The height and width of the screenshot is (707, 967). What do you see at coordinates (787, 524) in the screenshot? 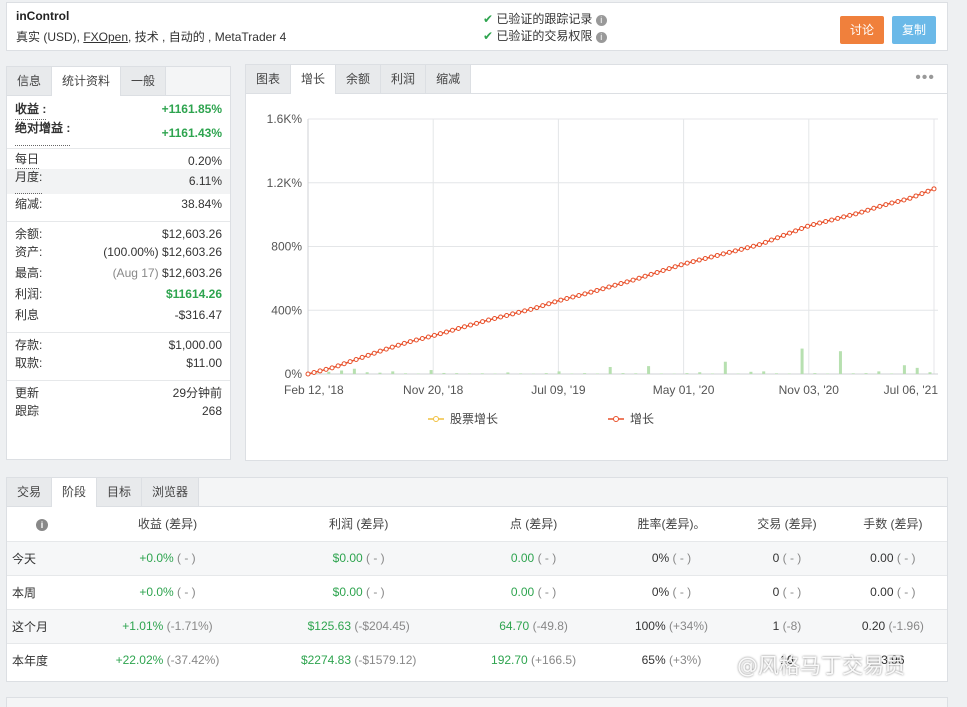
I see `col-trades: 交易 (差异)` at bounding box center [787, 524].